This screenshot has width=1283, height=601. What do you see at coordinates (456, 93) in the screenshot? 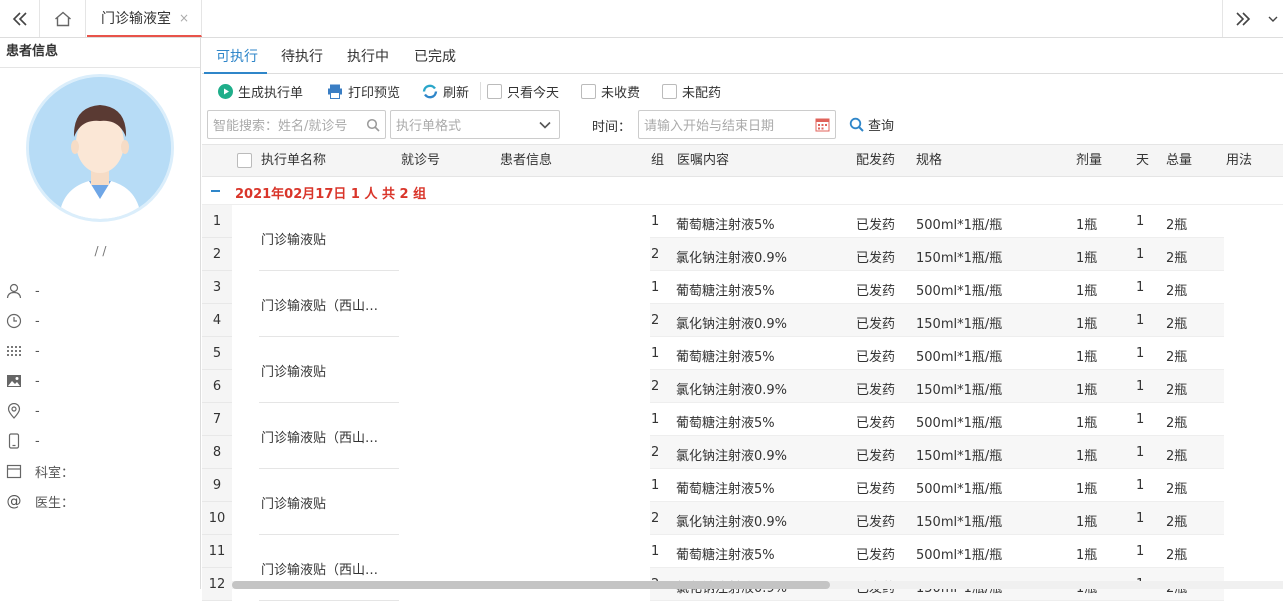
I see `refresh-label: 刷新` at bounding box center [456, 93].